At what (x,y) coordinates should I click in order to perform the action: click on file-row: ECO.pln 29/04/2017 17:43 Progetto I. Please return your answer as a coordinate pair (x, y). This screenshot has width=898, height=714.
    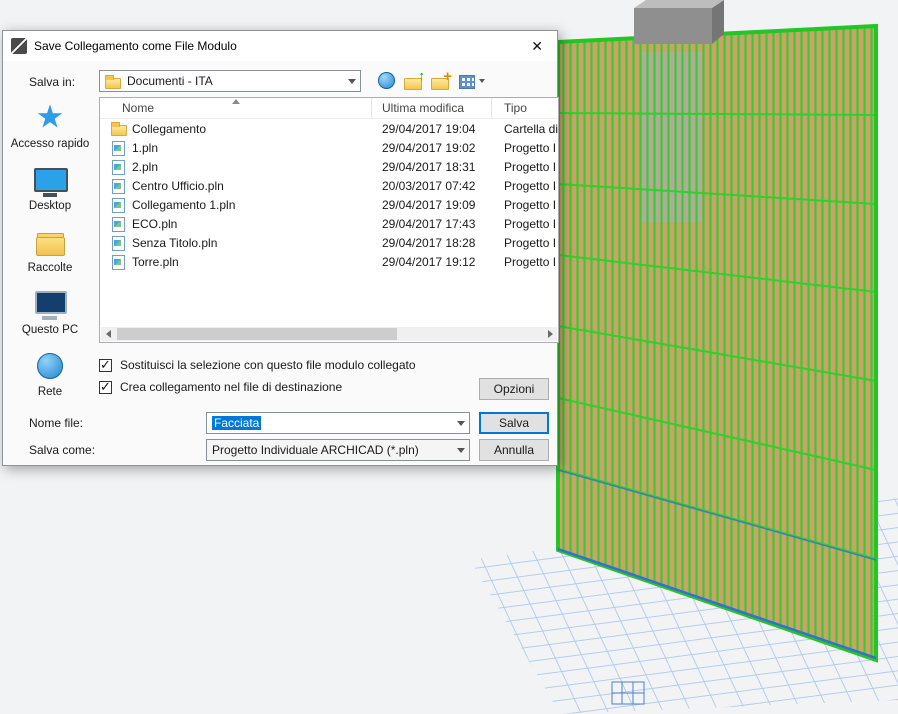
    Looking at the image, I should click on (329, 223).